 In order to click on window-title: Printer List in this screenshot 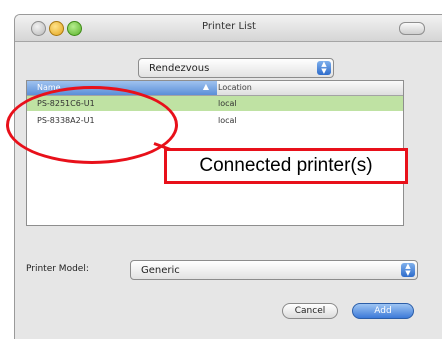, I will do `click(229, 26)`.